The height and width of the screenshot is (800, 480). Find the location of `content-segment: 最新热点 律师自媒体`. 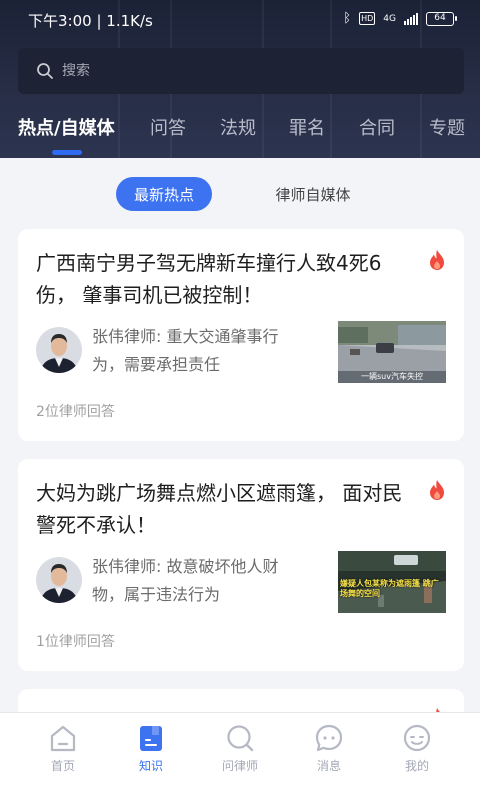

content-segment: 最新热点 律师自媒体 is located at coordinates (240, 194).